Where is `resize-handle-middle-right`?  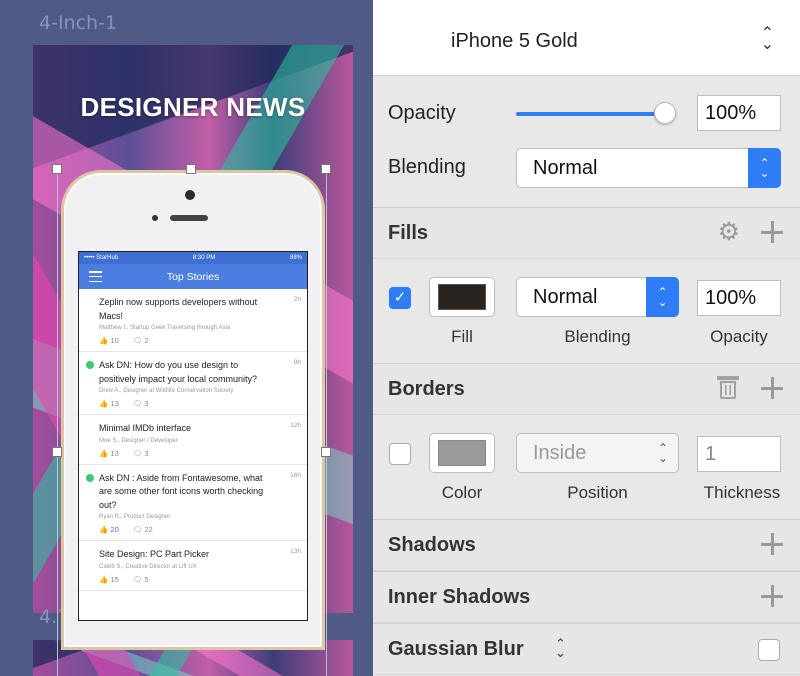 resize-handle-middle-right is located at coordinates (326, 452).